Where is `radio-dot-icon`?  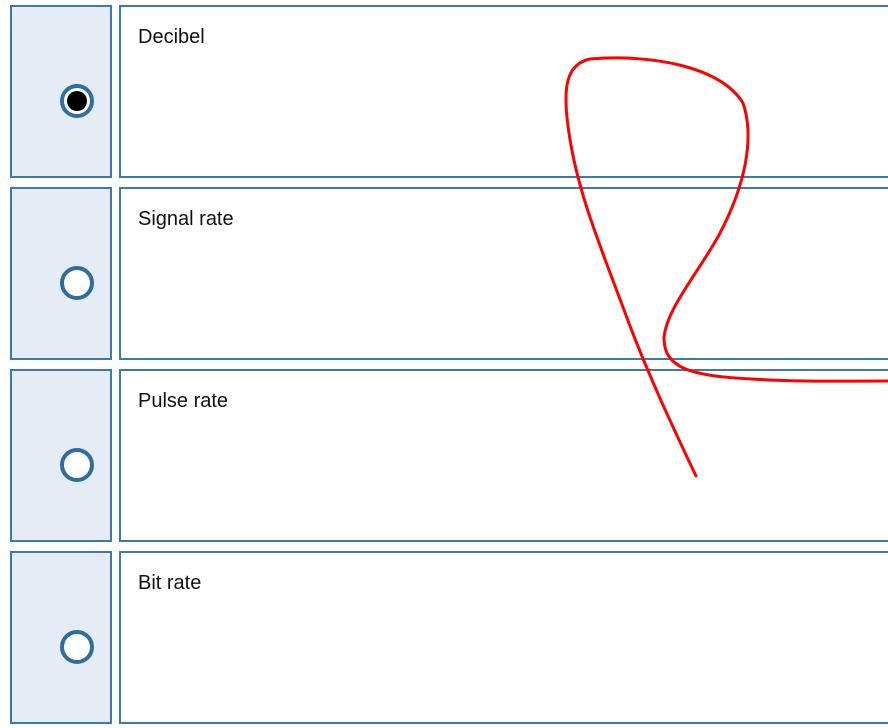
radio-dot-icon is located at coordinates (77, 101).